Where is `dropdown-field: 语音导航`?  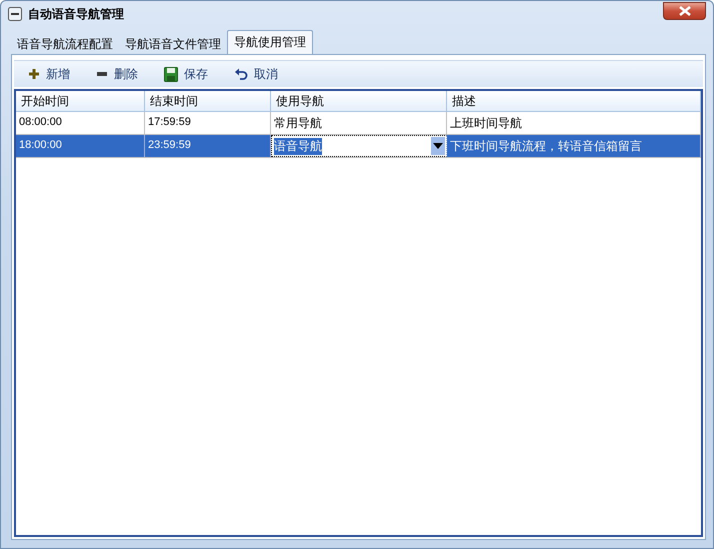 dropdown-field: 语音导航 is located at coordinates (359, 146).